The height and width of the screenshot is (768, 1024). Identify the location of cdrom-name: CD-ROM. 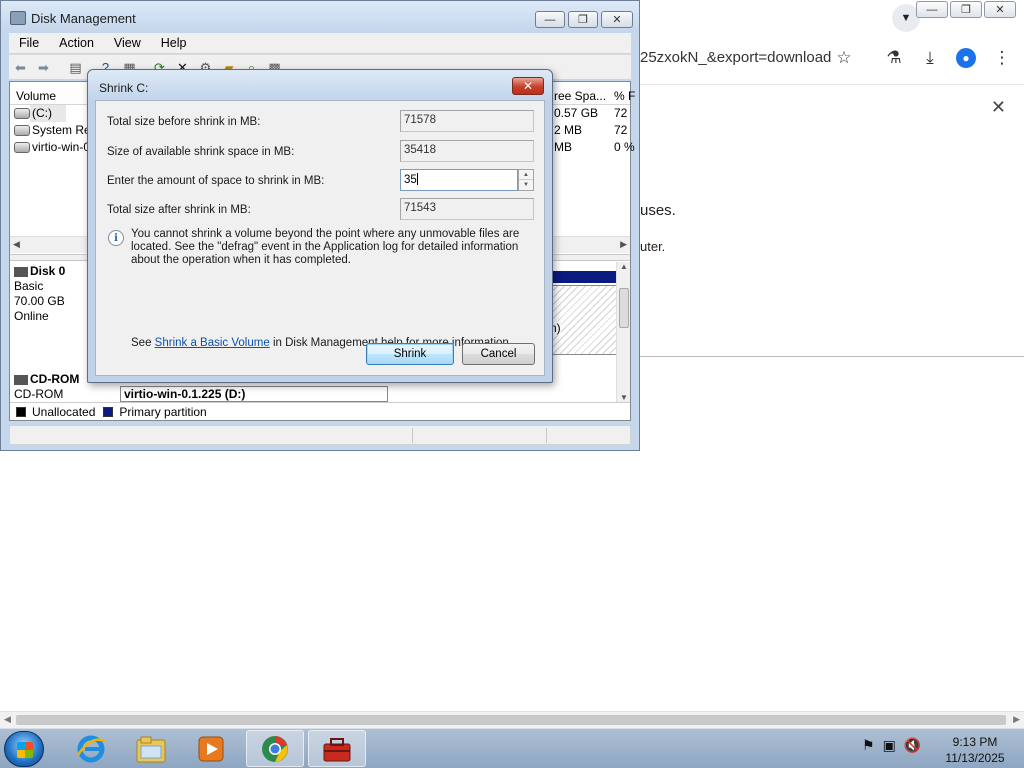
(55, 379).